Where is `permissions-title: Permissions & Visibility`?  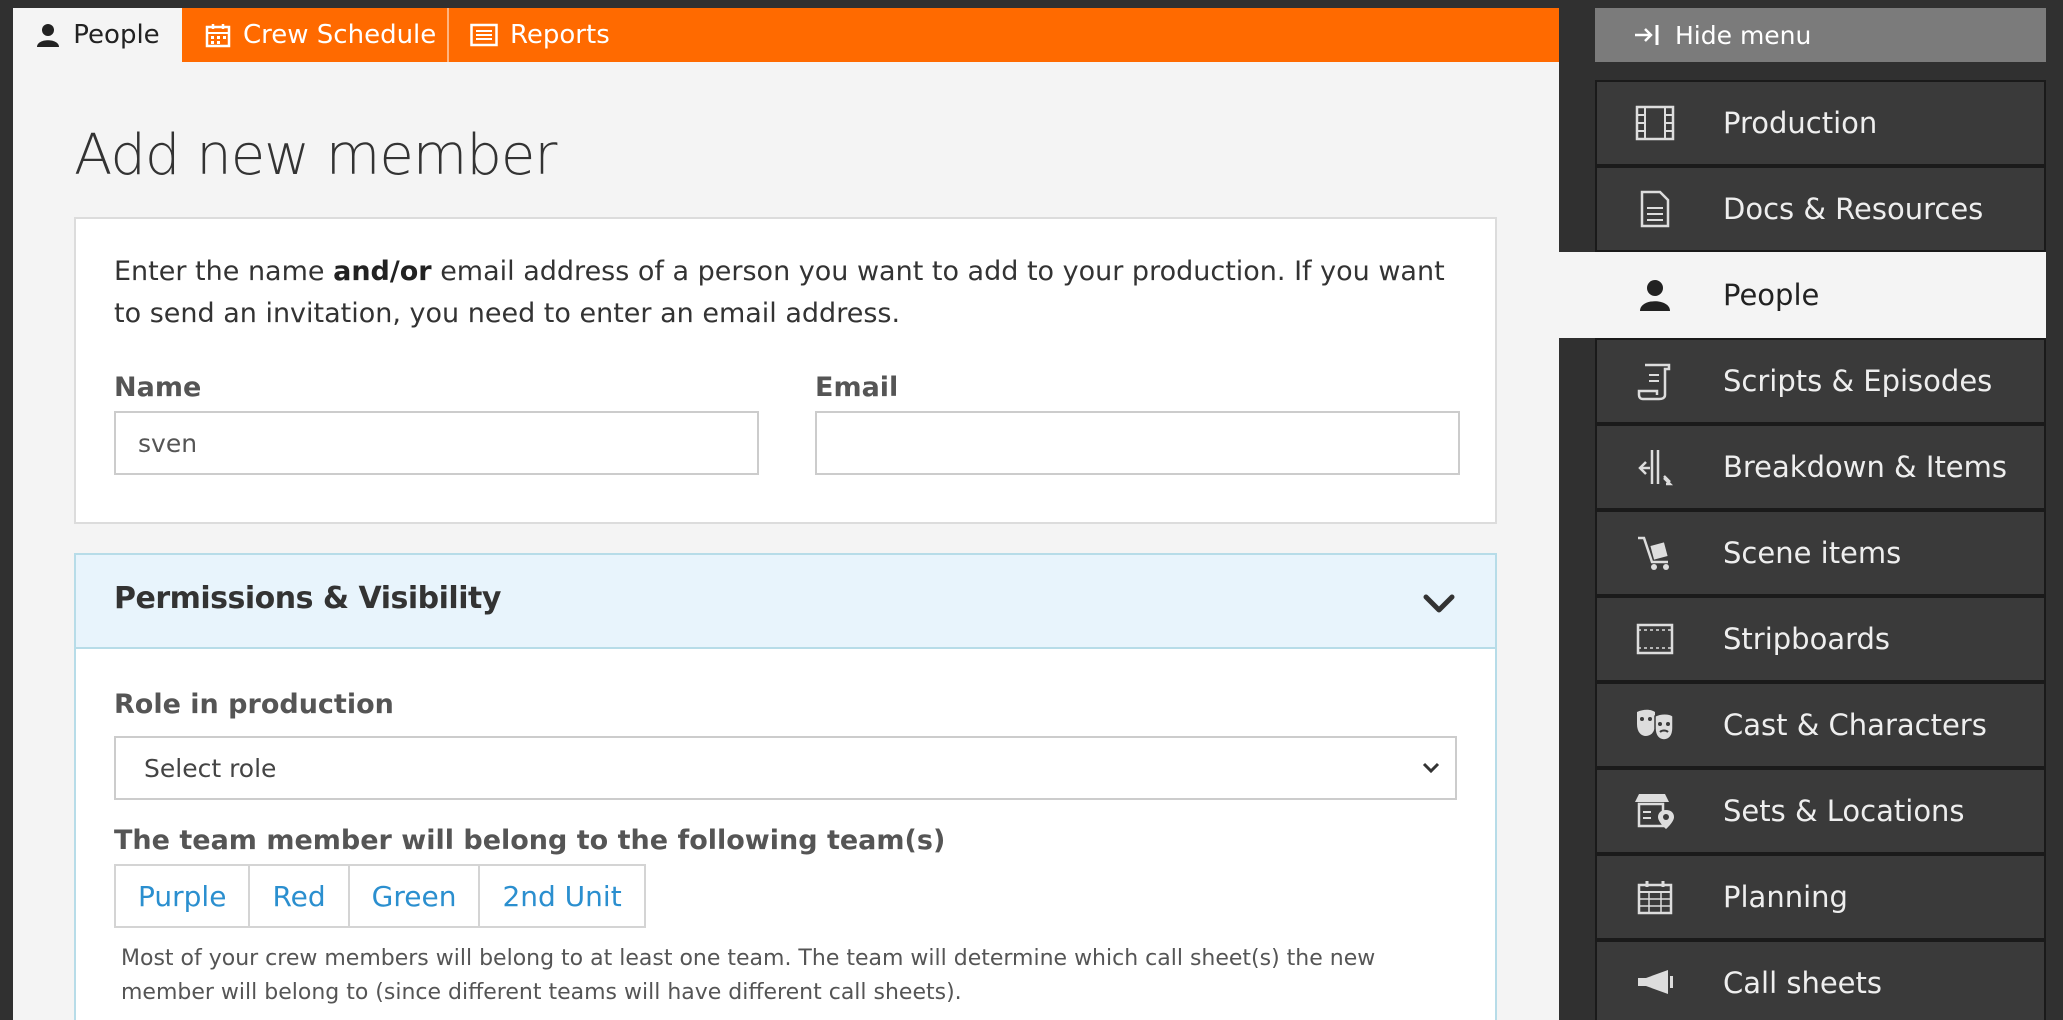 permissions-title: Permissions & Visibility is located at coordinates (307, 598).